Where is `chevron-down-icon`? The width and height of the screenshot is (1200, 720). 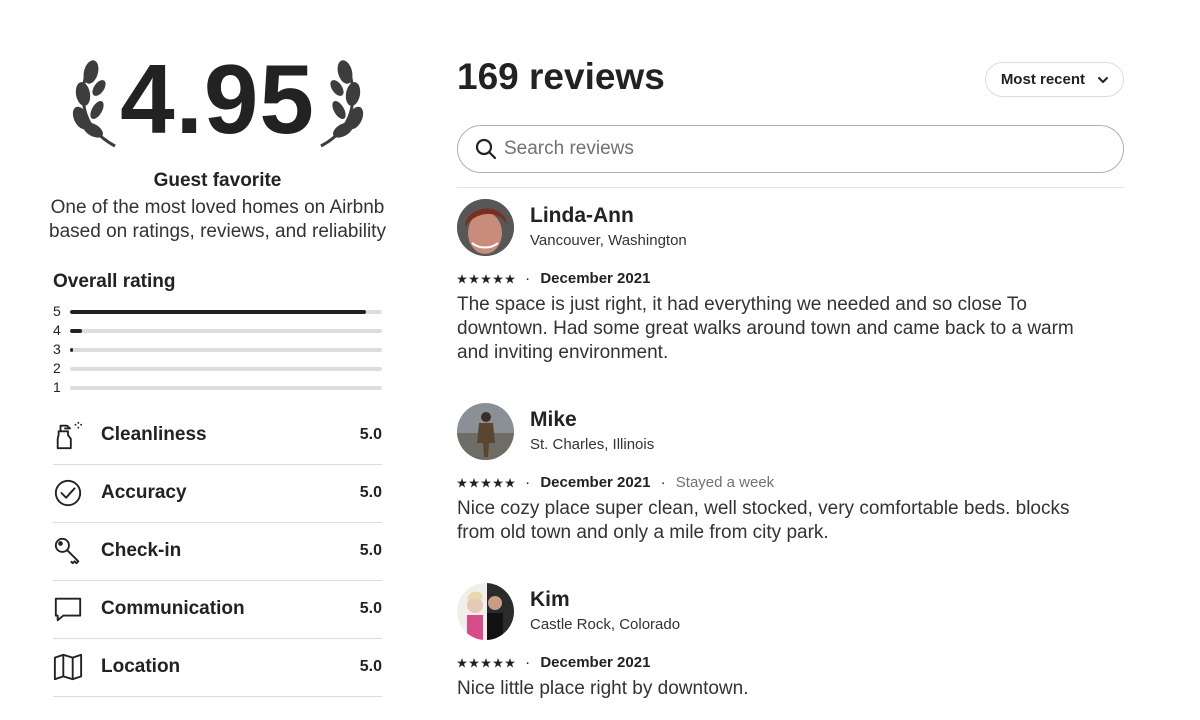
chevron-down-icon is located at coordinates (1103, 80).